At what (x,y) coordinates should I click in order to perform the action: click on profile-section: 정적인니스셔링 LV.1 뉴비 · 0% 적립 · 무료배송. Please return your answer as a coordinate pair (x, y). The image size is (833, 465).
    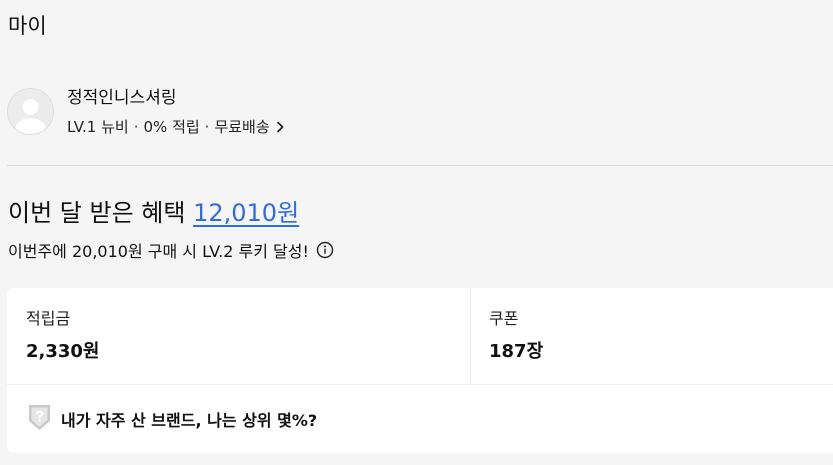
    Looking at the image, I should click on (145, 113).